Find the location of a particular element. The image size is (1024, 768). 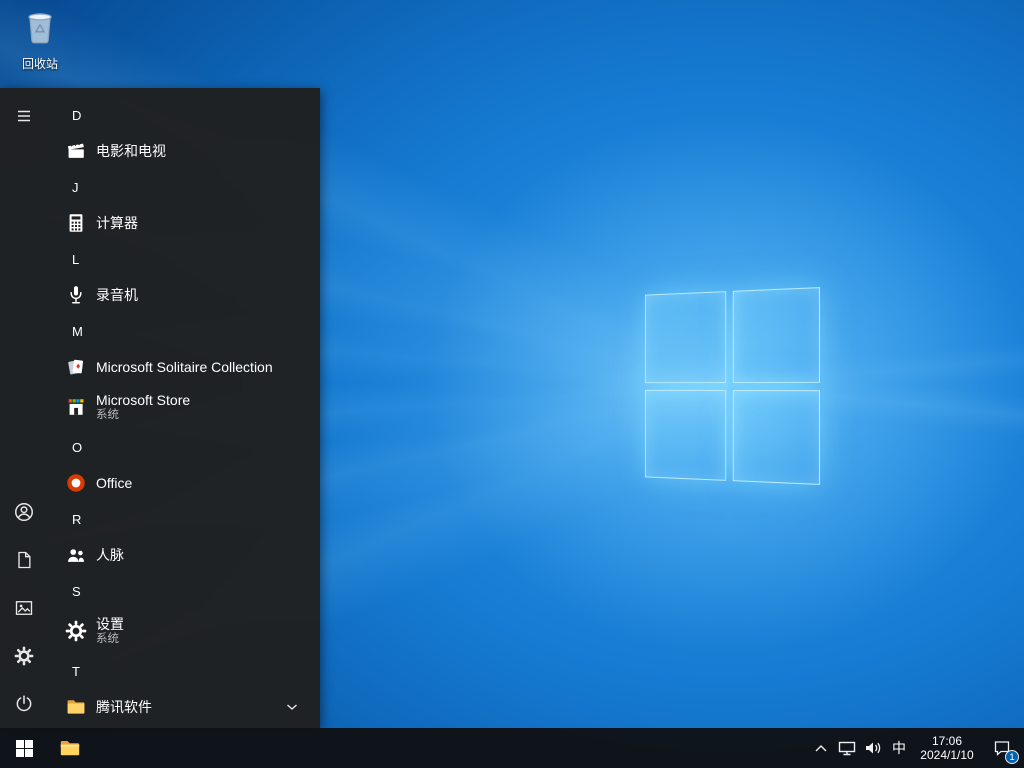

app-item-microsoft-store: Microsoft Store 系统 is located at coordinates (184, 407).